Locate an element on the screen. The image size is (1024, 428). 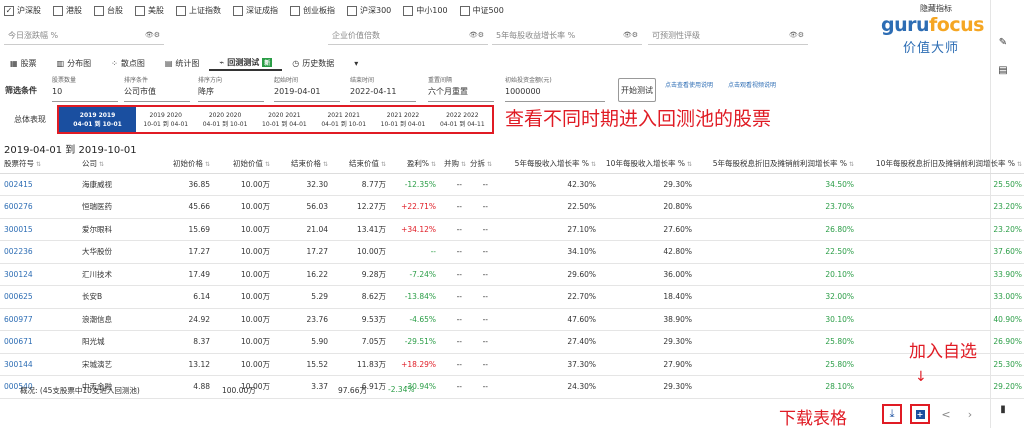
setting-field-6: 初始投资金额(元) 1000000 is located at coordinates (555, 89).